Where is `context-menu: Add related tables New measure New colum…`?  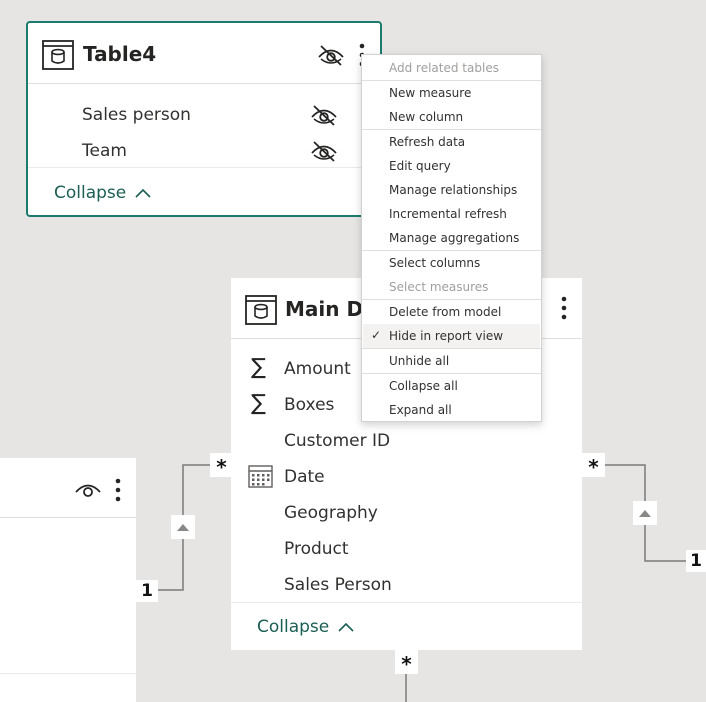 context-menu: Add related tables New measure New colum… is located at coordinates (451, 238).